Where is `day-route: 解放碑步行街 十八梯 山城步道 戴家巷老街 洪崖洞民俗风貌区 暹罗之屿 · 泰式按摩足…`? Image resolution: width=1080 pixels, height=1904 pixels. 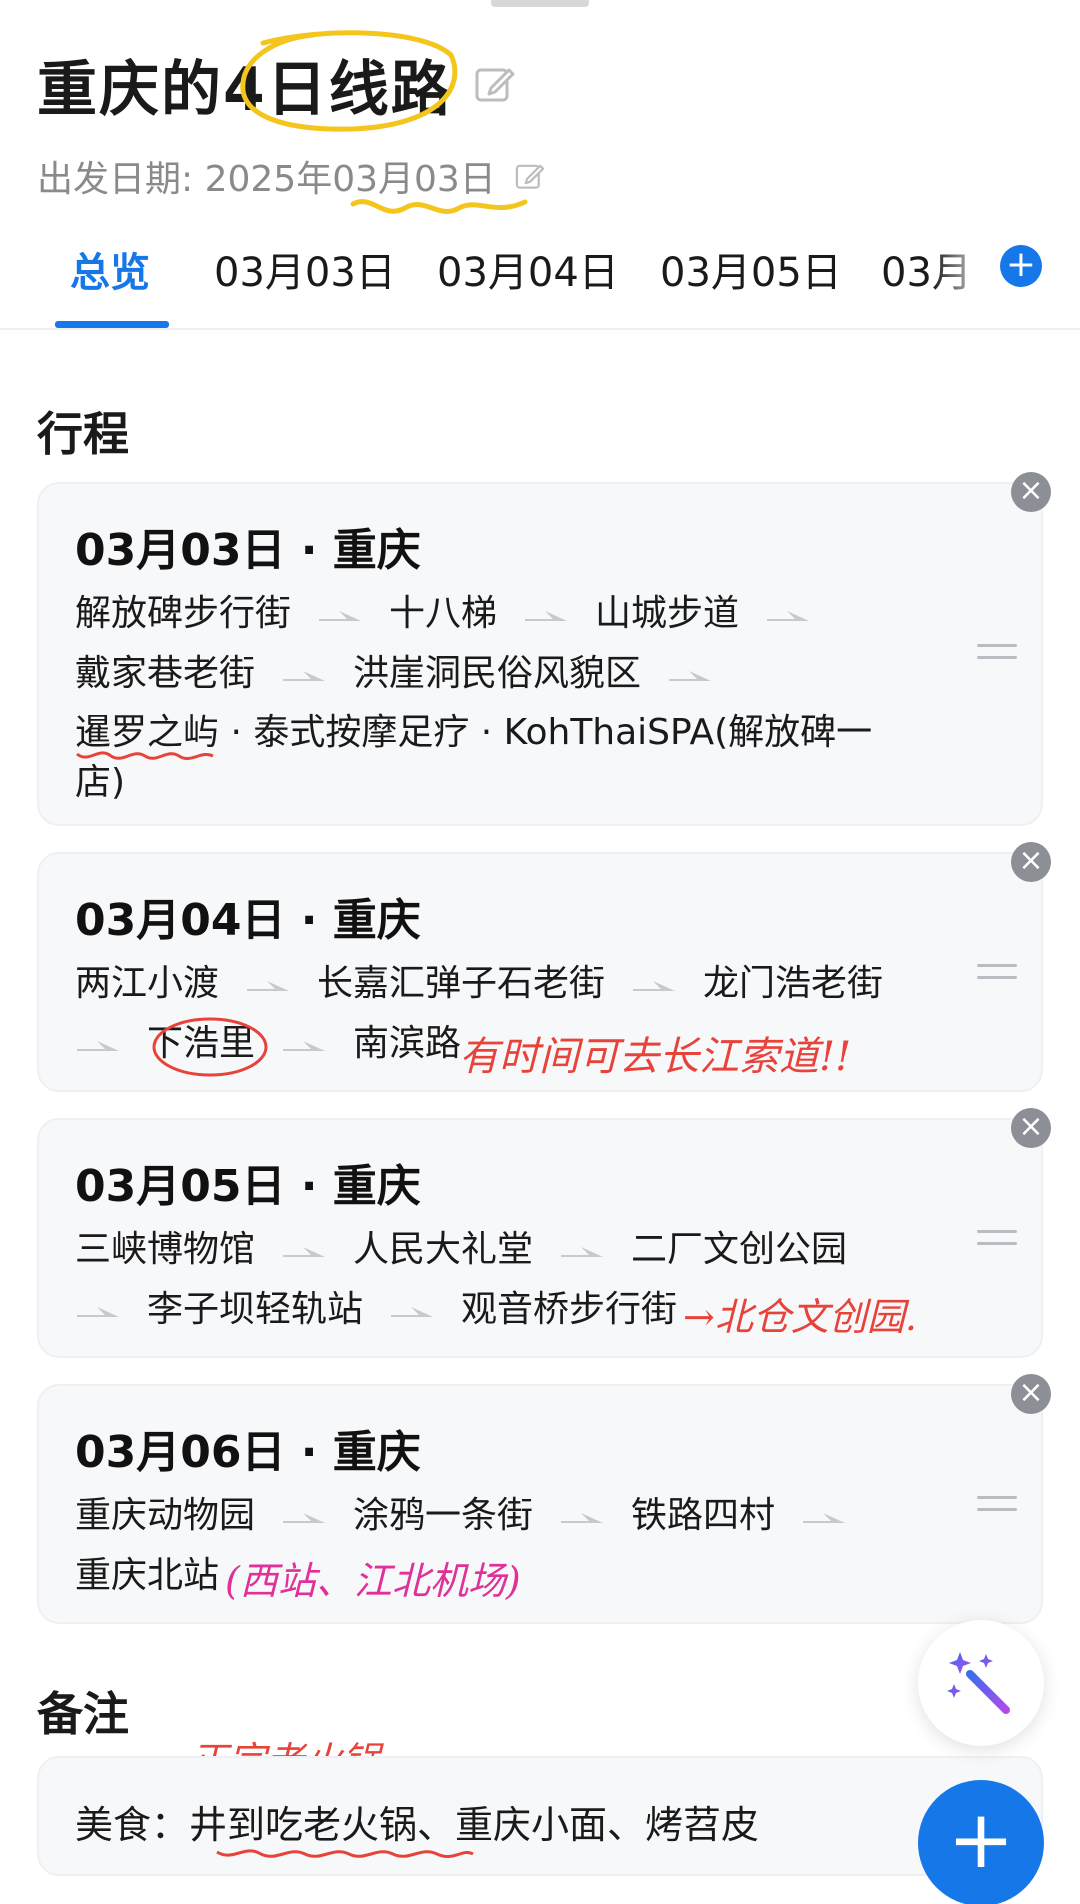 day-route: 解放碑步行街 十八梯 山城步道 戴家巷老街 洪崖洞民俗风貌区 暹罗之屿 · 泰式按摩足… is located at coordinates (505, 698).